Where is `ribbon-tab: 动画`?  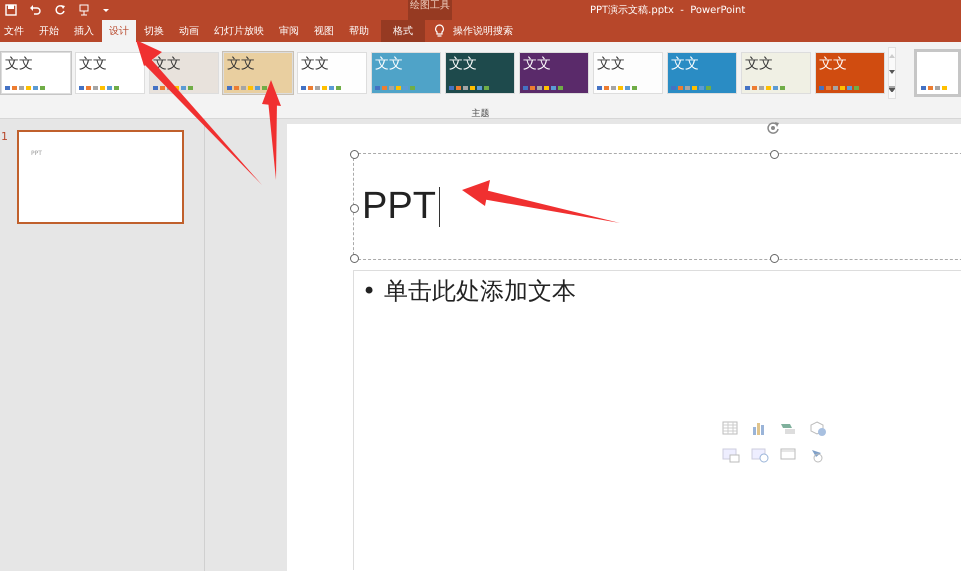 ribbon-tab: 动画 is located at coordinates (189, 31).